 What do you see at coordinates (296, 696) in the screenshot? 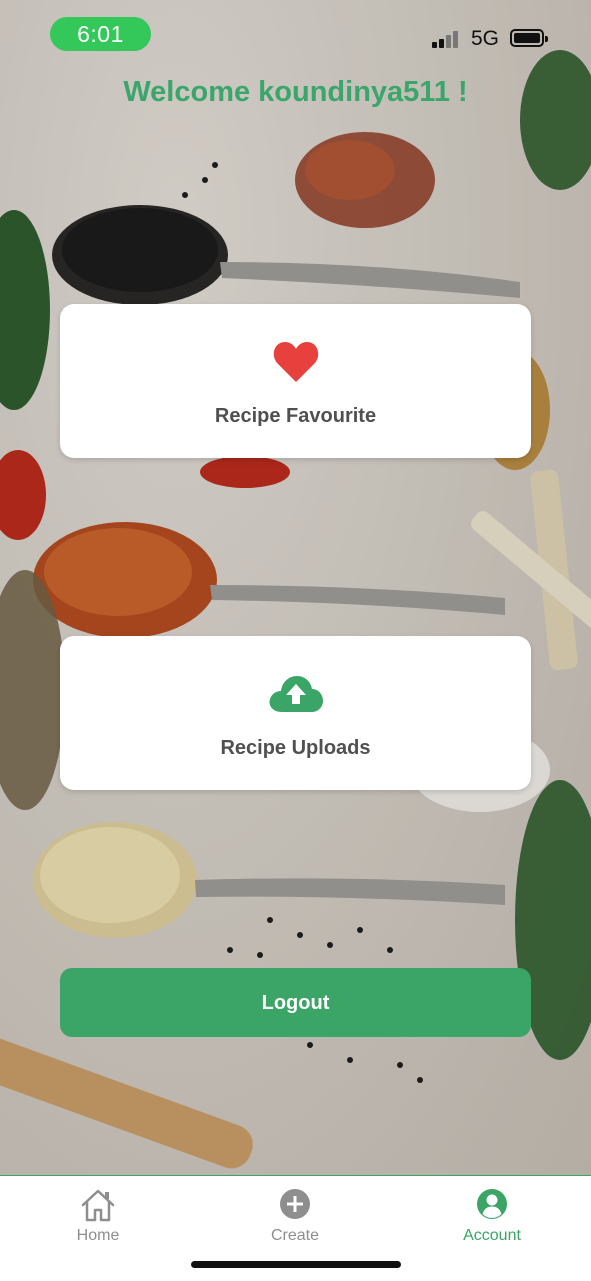
I see `cloud-upload-icon` at bounding box center [296, 696].